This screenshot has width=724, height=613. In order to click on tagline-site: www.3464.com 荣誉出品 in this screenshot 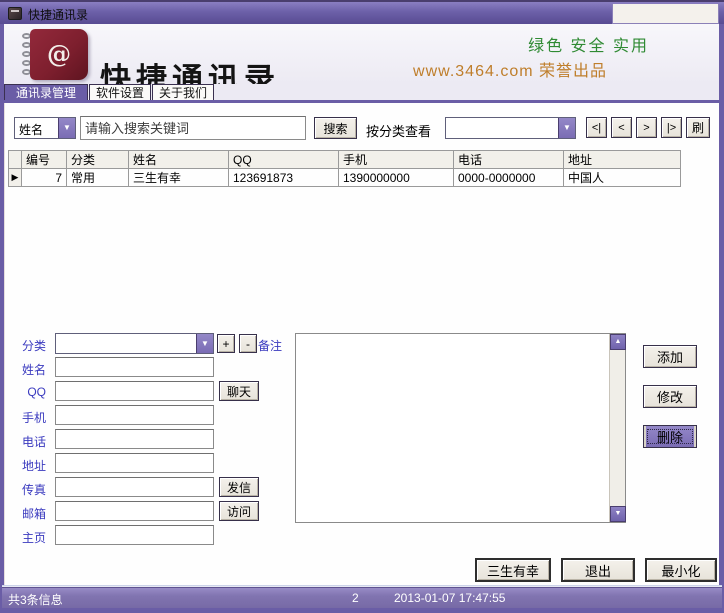, I will do `click(510, 71)`.